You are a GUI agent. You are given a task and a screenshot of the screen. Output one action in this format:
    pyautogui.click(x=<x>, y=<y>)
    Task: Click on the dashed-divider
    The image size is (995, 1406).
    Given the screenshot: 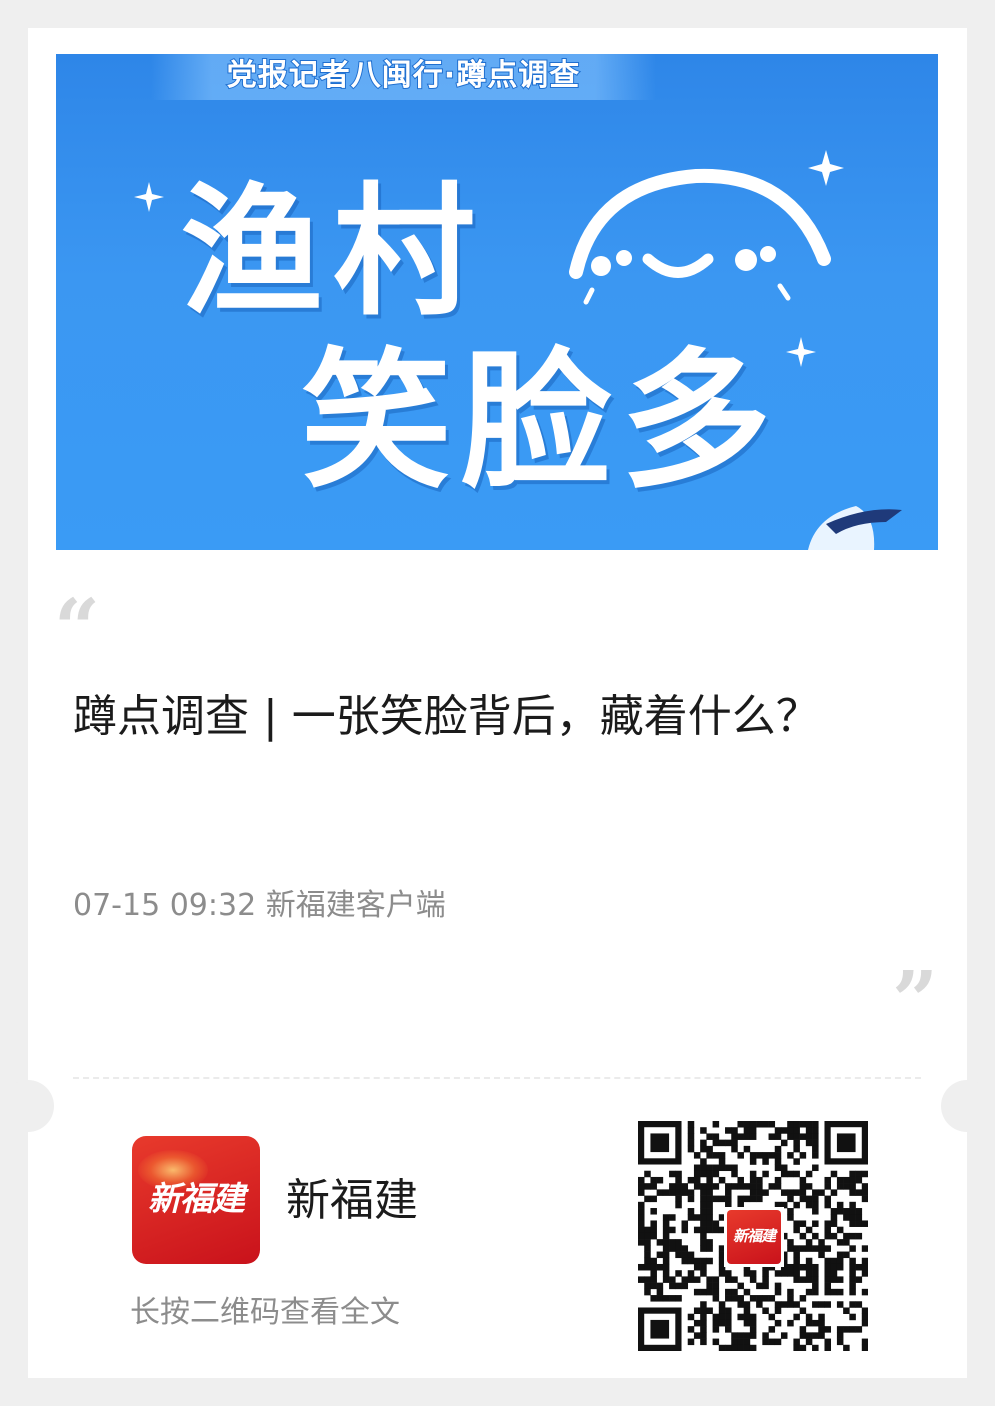 What is the action you would take?
    pyautogui.click(x=497, y=1078)
    